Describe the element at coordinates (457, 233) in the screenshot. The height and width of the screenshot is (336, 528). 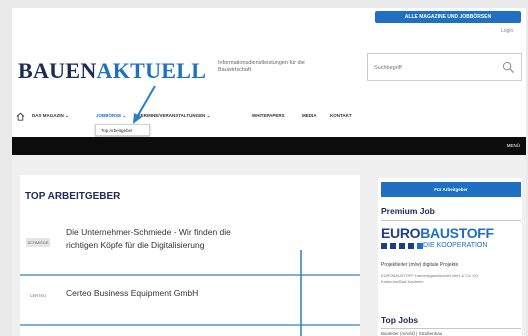
I see `euro-logo-part2: BAUSTOFF` at that location.